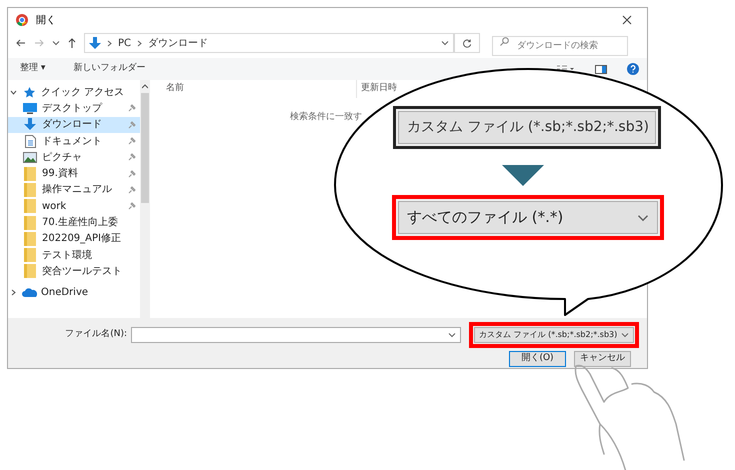 The width and height of the screenshot is (735, 470). Describe the element at coordinates (504, 41) in the screenshot. I see `search-icon` at that location.